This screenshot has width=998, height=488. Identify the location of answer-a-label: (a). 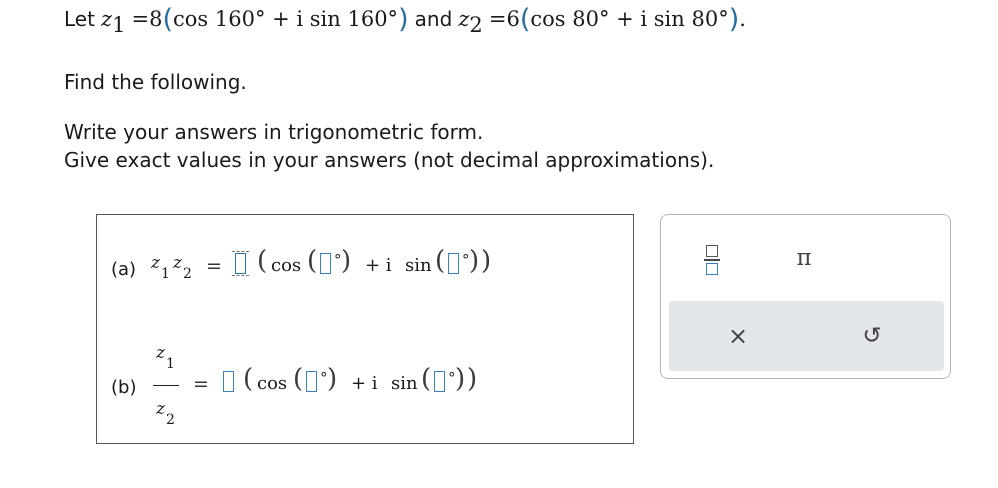
(124, 269).